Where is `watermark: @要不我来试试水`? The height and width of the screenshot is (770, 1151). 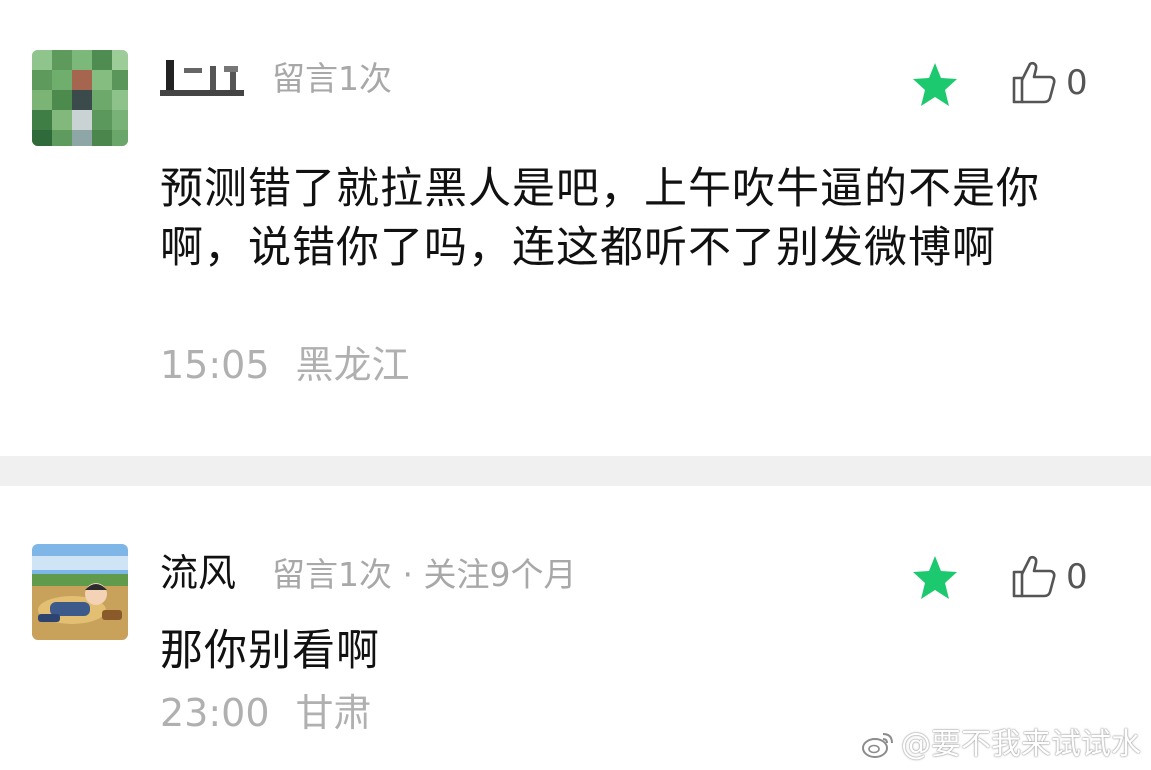 watermark: @要不我来试试水 is located at coordinates (1001, 745).